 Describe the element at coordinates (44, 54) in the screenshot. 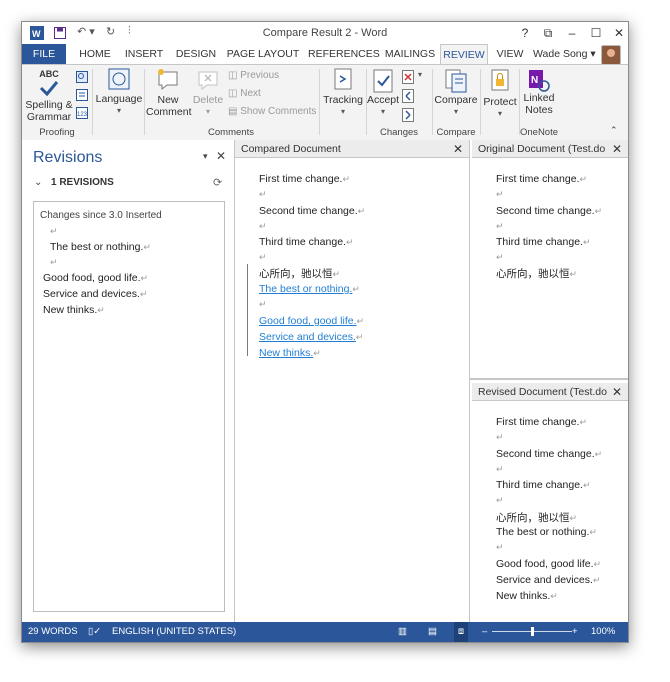

I see `tab-file: FILE` at that location.